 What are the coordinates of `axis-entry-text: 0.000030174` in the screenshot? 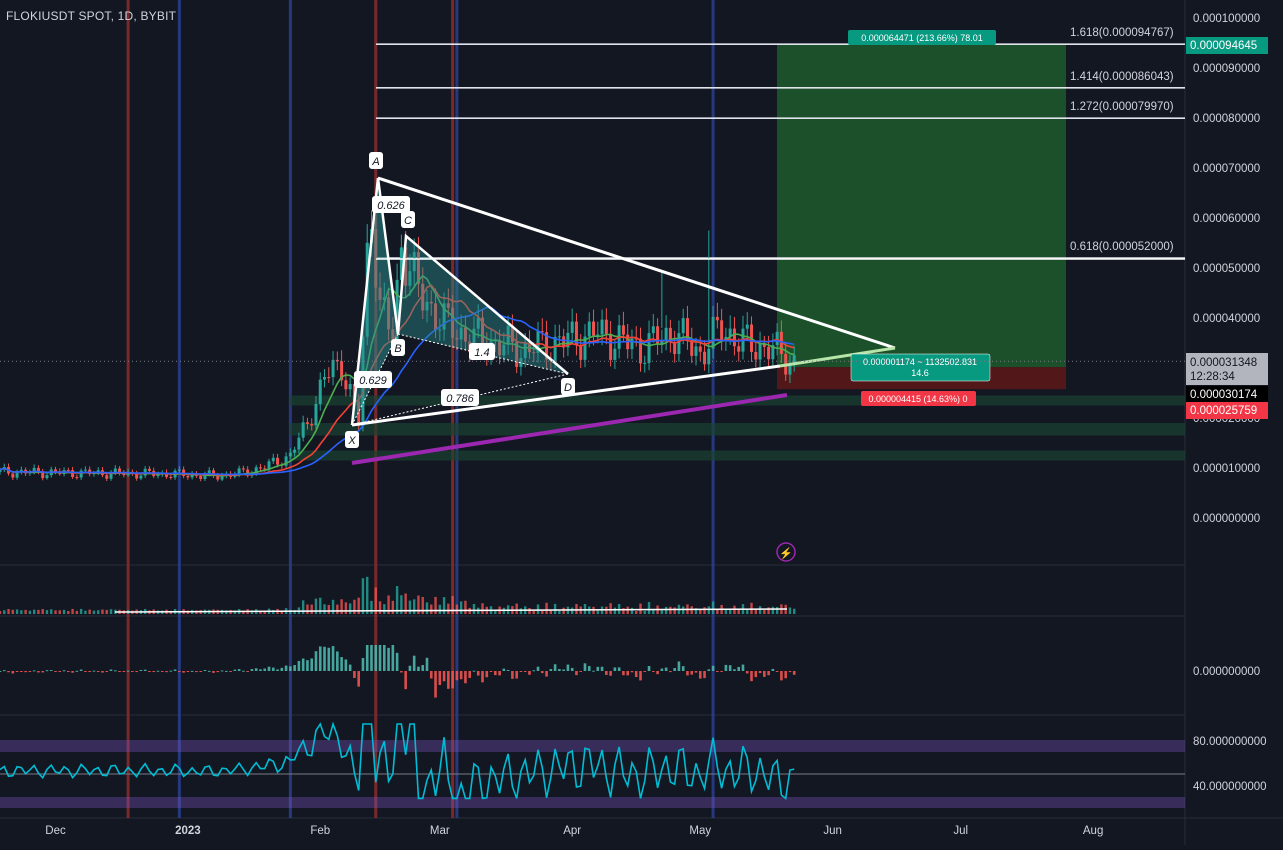 It's located at (1224, 395).